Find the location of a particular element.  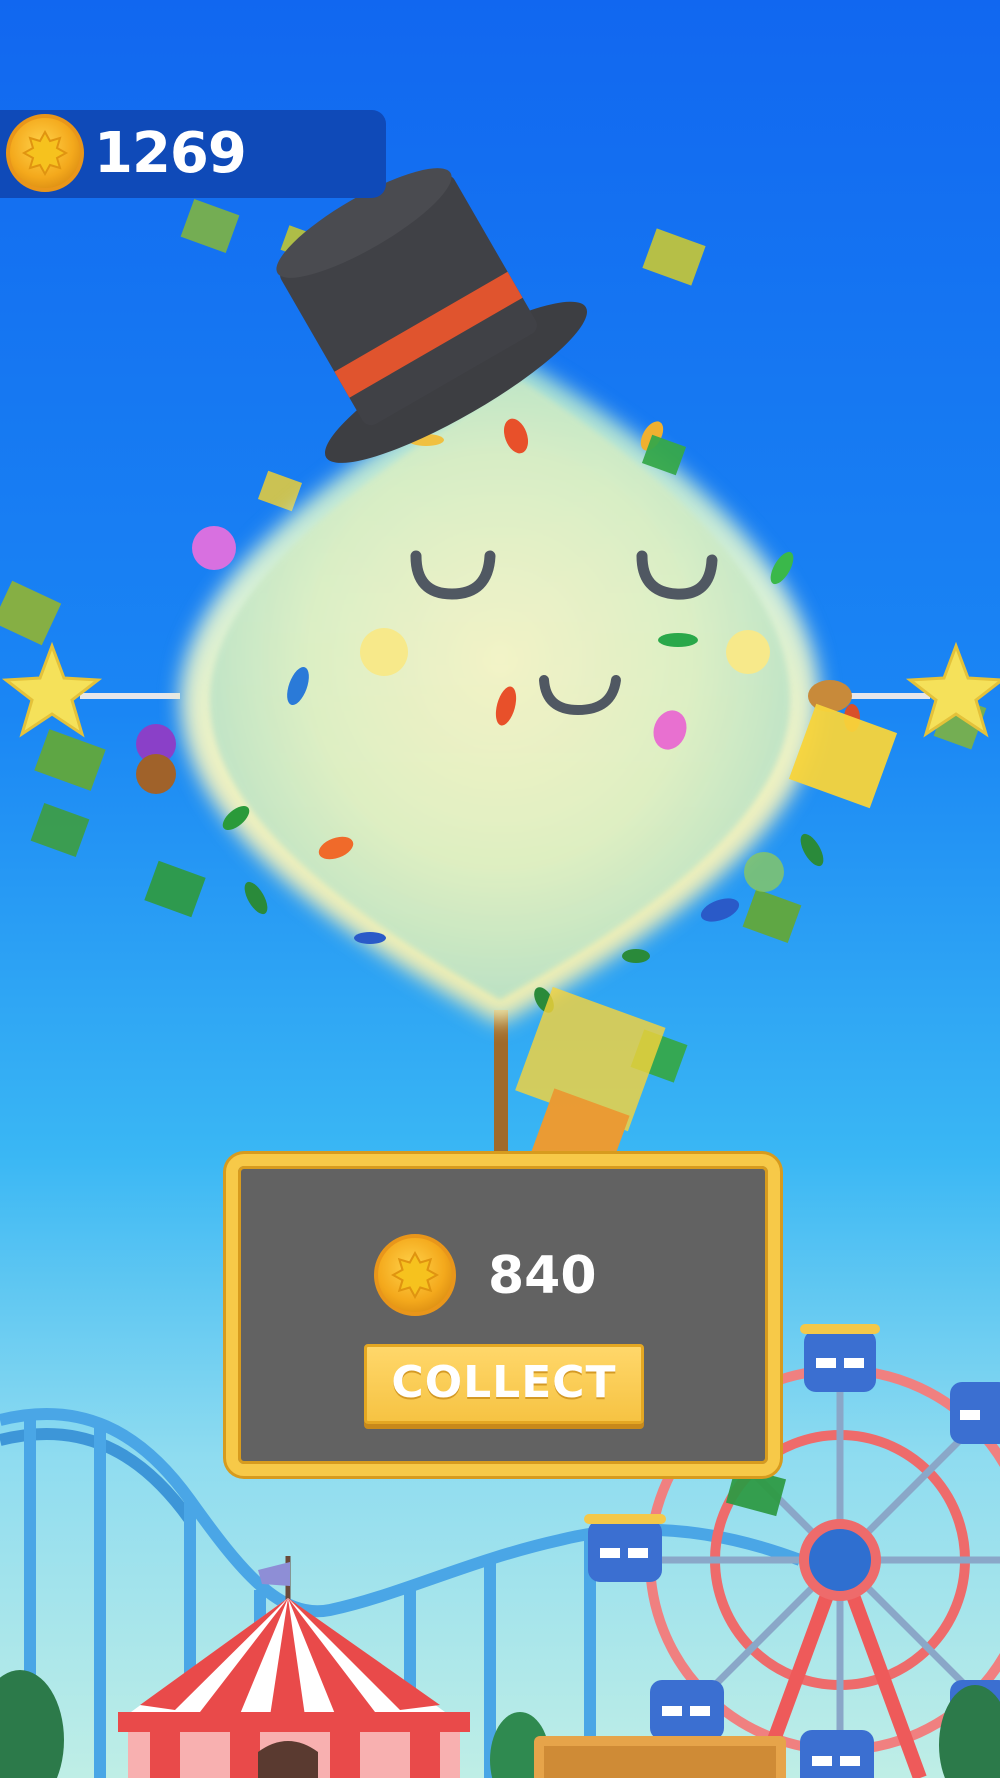

candy-stick is located at coordinates (501, 1085).